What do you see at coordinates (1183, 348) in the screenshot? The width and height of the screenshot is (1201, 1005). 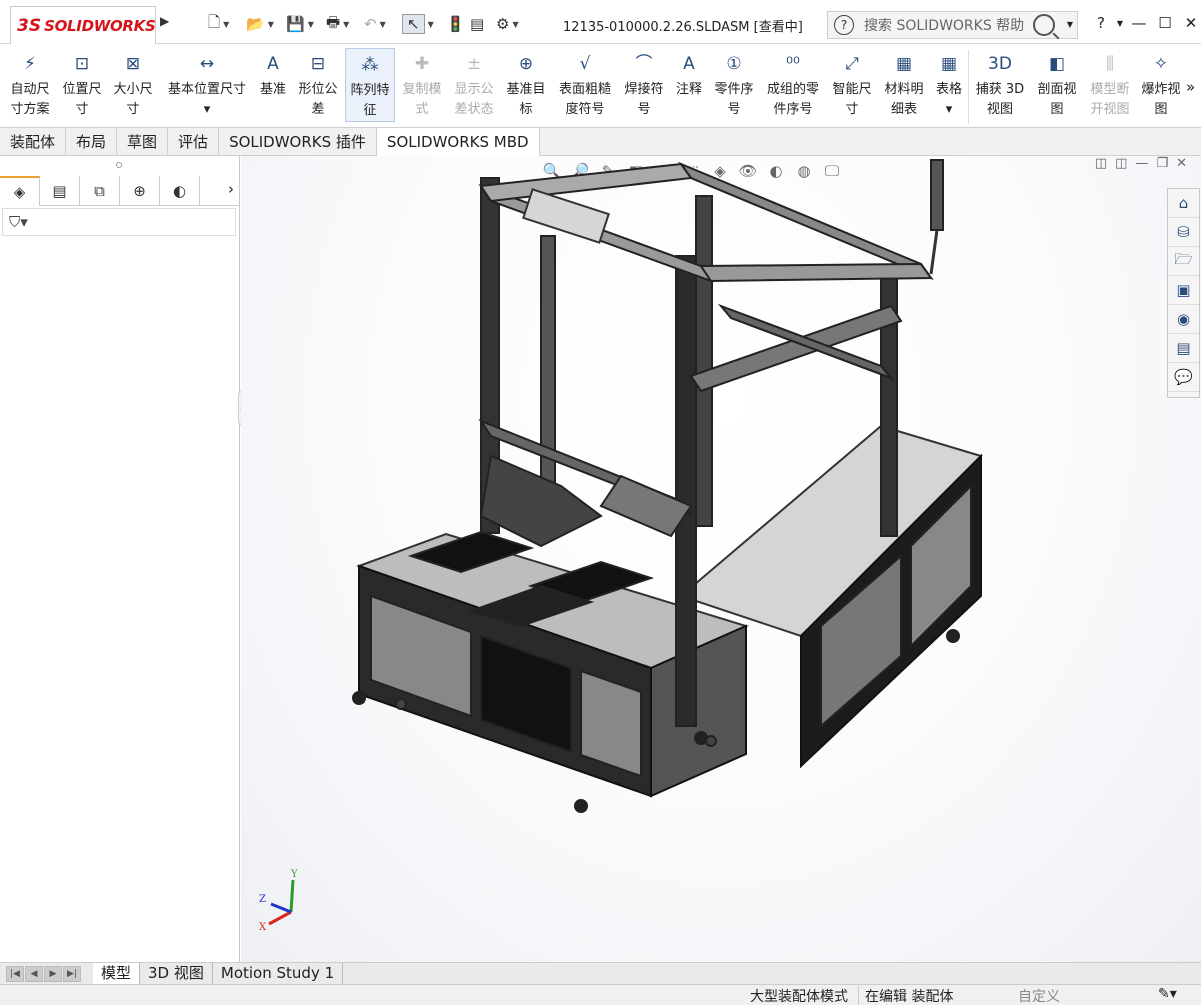 I see `task-pane-custom-properties-icon: ▤` at bounding box center [1183, 348].